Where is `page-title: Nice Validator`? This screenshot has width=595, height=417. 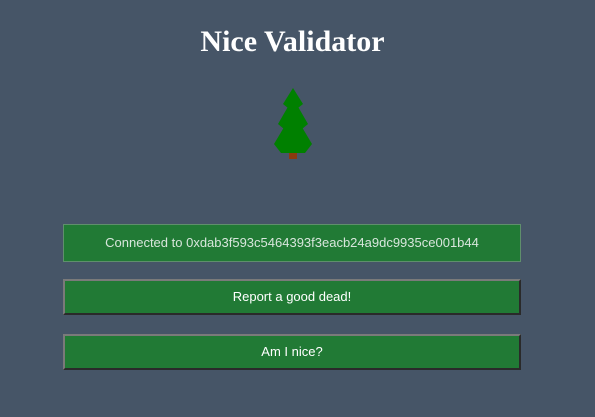
page-title: Nice Validator is located at coordinates (292, 41).